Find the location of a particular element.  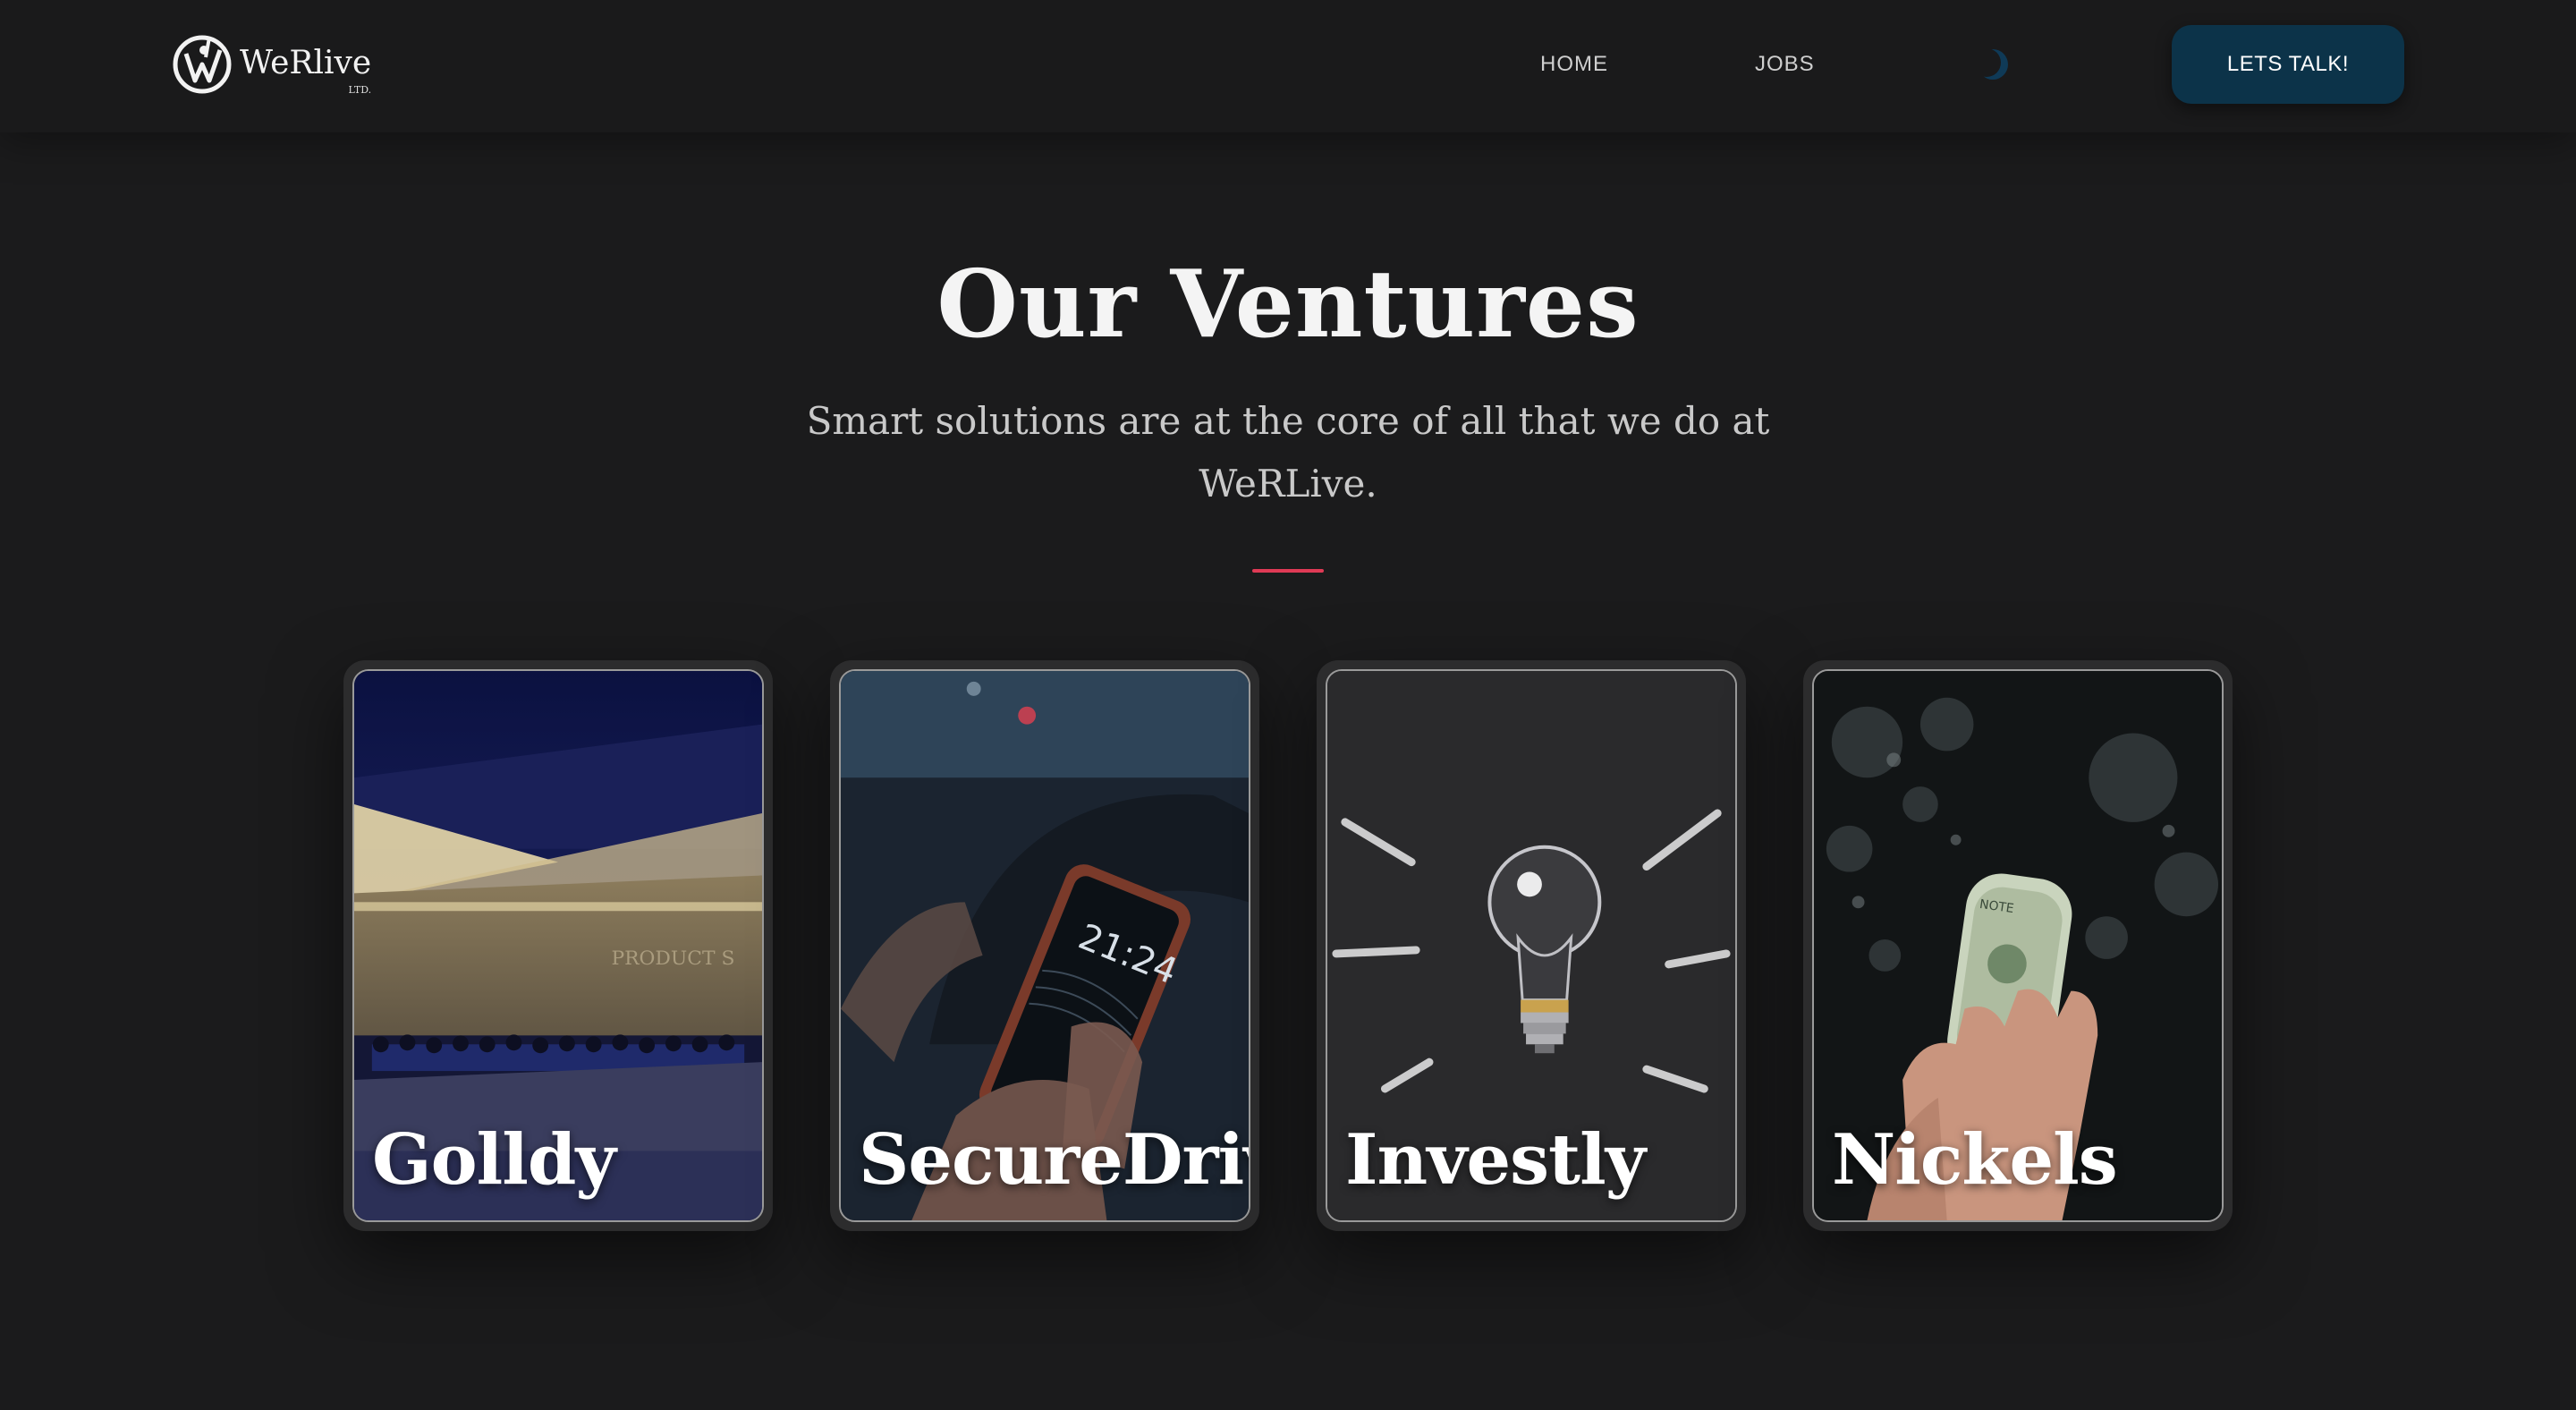

venture-card-frame: Investly is located at coordinates (1531, 946).